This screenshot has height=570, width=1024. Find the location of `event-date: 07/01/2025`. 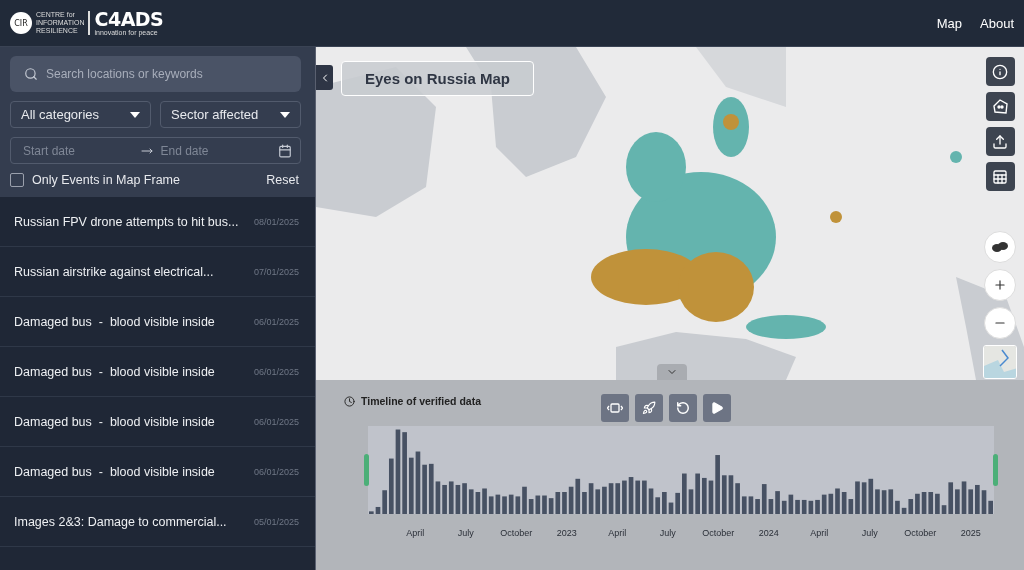

event-date: 07/01/2025 is located at coordinates (276, 271).